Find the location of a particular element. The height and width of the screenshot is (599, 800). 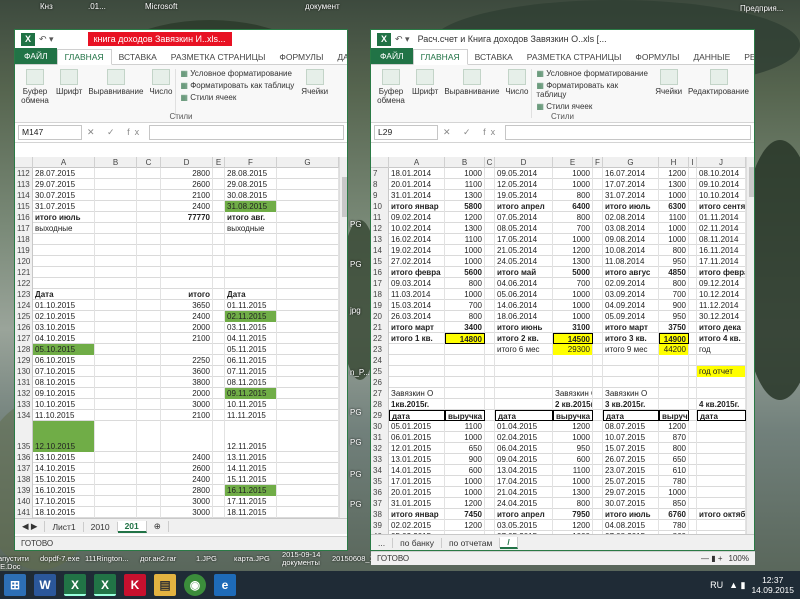

cell: 03.09.2014 is located at coordinates (631, 294).